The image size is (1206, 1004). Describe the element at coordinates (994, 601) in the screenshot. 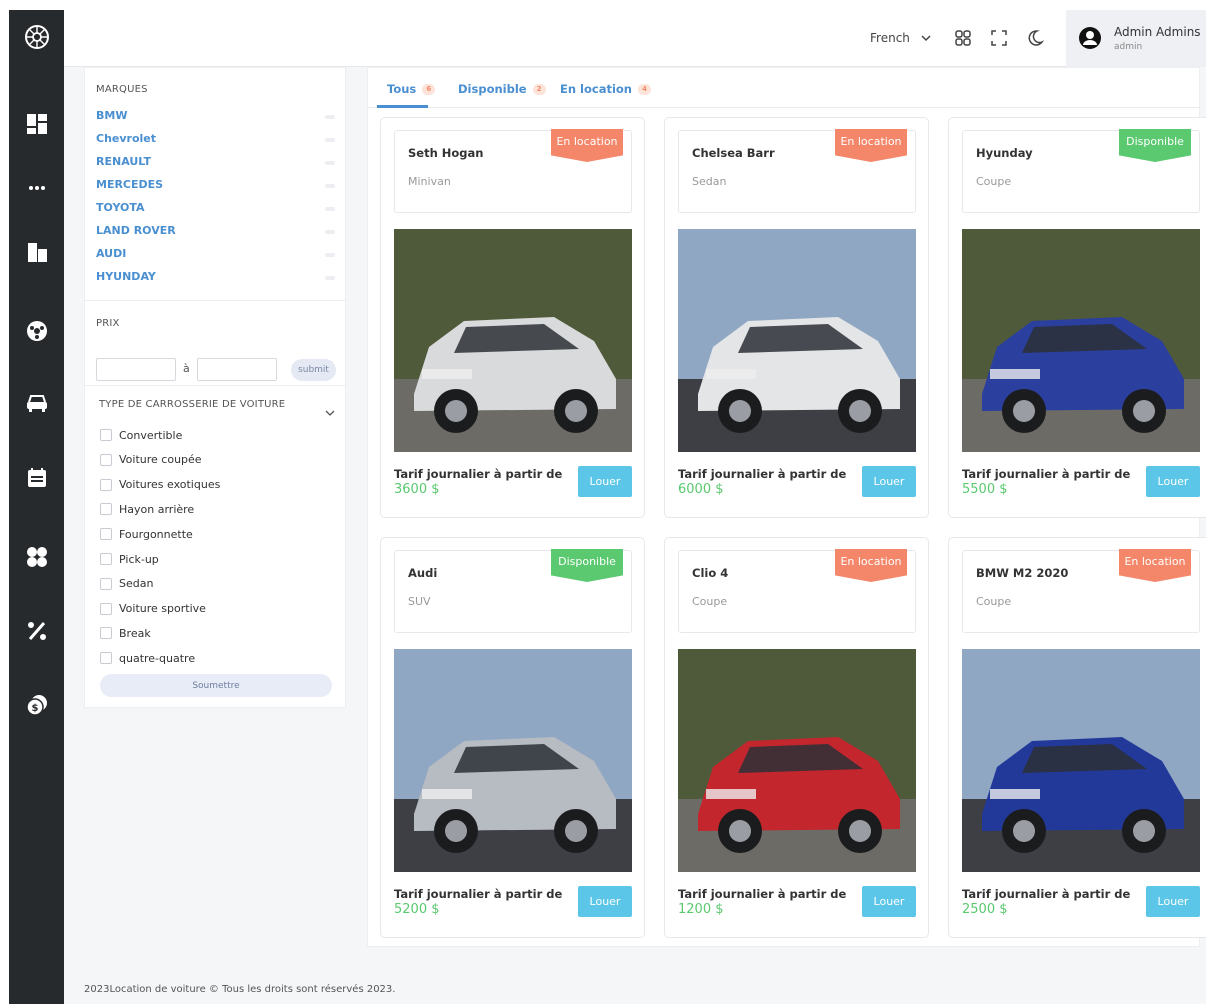

I see `vehicle-type: Coupe` at that location.